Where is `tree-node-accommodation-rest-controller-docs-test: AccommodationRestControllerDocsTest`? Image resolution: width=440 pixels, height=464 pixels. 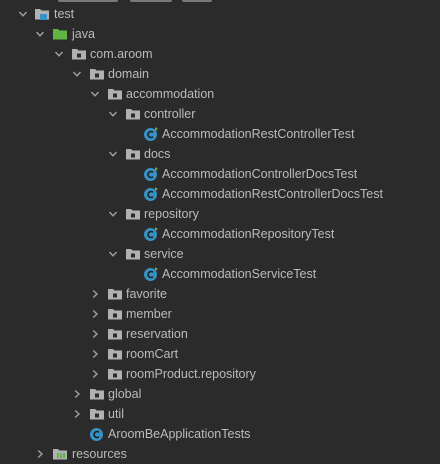 tree-node-accommodation-rest-controller-docs-test: AccommodationRestControllerDocsTest is located at coordinates (220, 194).